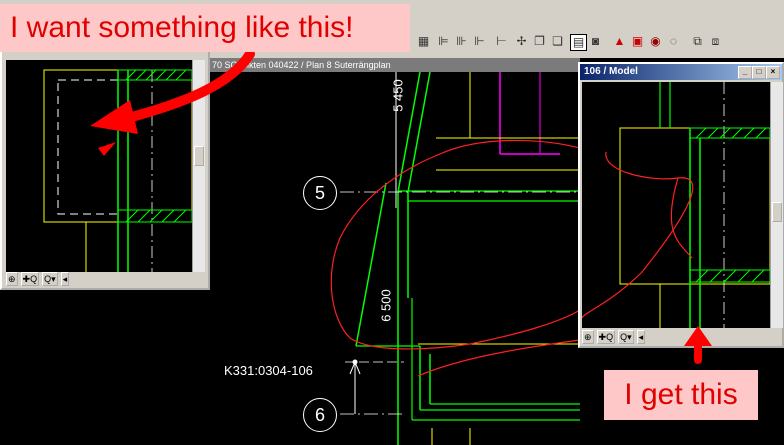 This screenshot has height=445, width=784. What do you see at coordinates (681, 395) in the screenshot?
I see `annotation-get: I get this` at bounding box center [681, 395].